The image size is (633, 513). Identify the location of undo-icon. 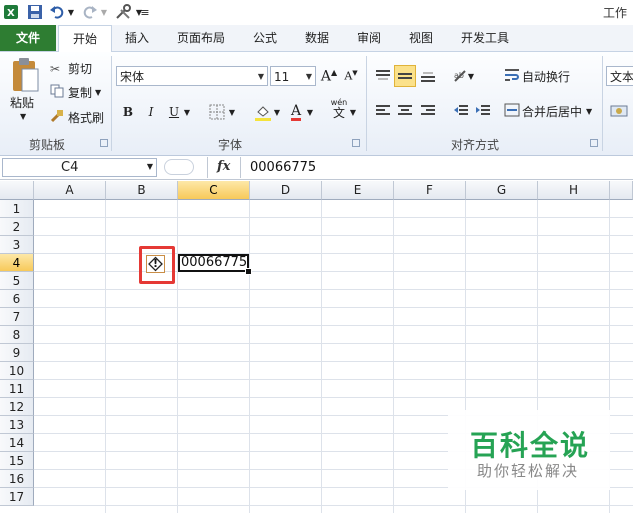
(57, 12).